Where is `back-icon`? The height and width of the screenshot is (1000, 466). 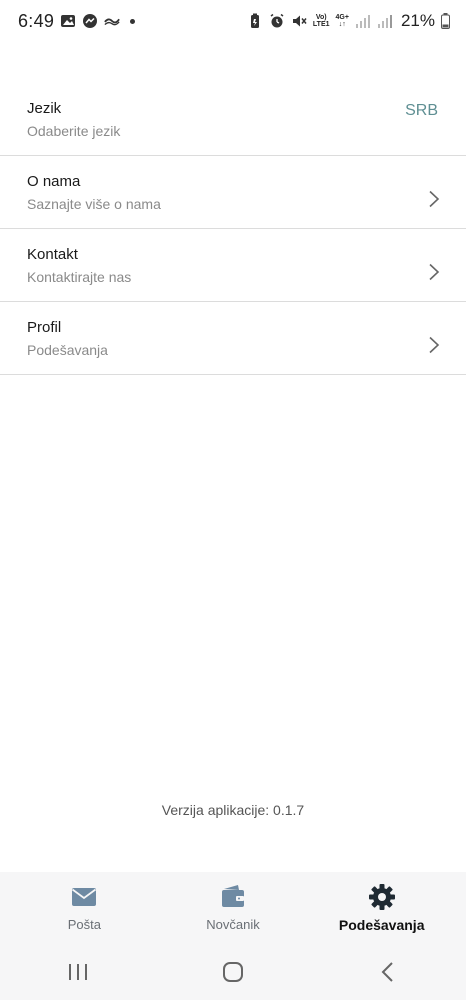
back-icon is located at coordinates (387, 972).